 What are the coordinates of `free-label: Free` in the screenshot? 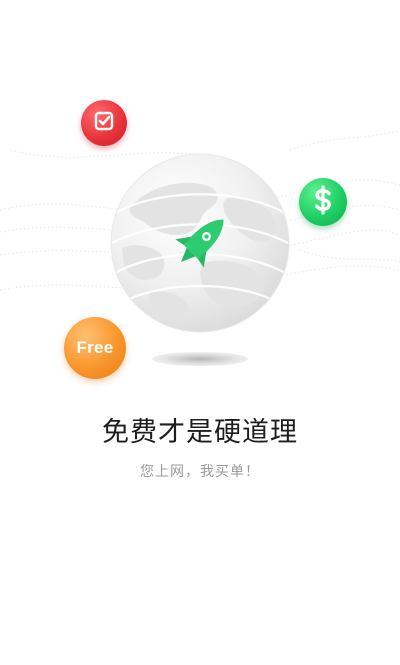 It's located at (95, 347).